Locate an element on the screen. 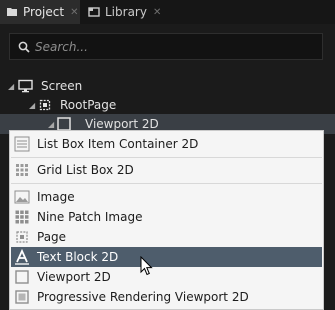  menu-item-nine-patch-image: Nine Patch Image is located at coordinates (166, 217).